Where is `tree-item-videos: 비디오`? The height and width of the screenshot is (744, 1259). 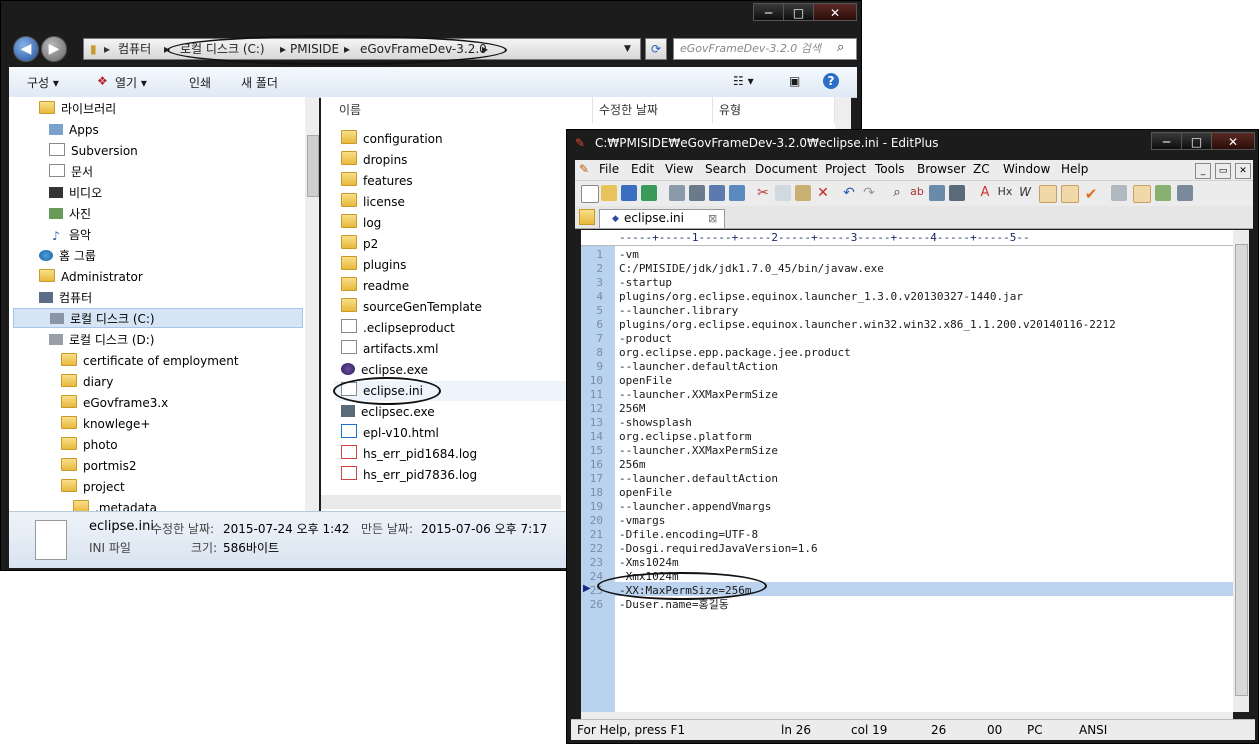
tree-item-videos: 비디오 is located at coordinates (75, 193).